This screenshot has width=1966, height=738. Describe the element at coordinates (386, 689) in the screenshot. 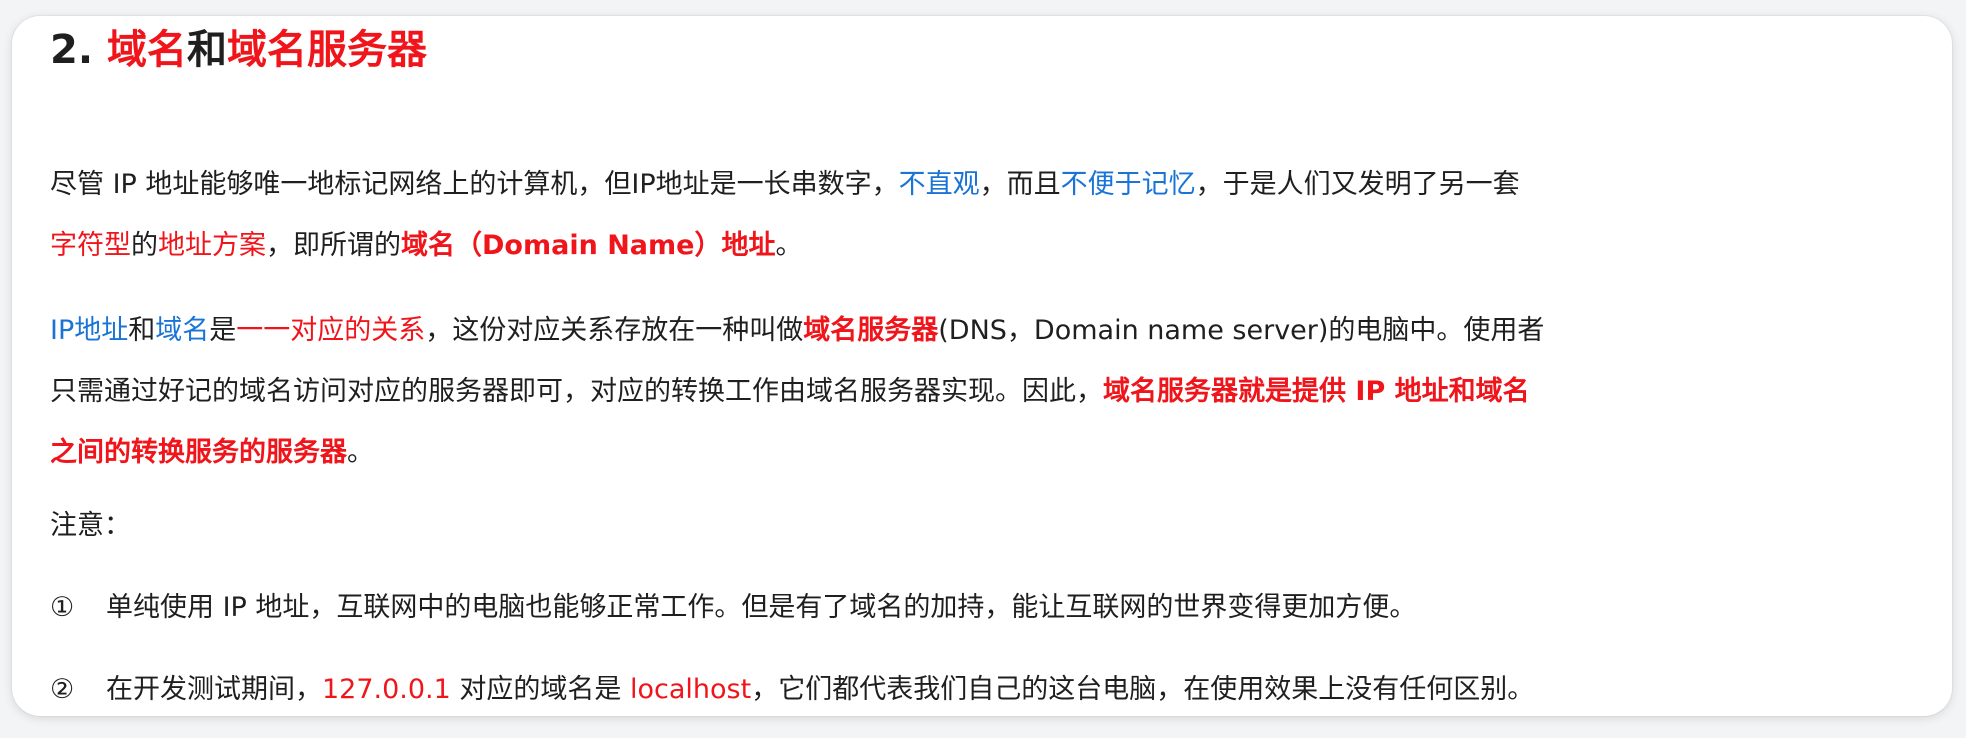

I see `highlight-loopback-ip: 127.0.0.1` at that location.